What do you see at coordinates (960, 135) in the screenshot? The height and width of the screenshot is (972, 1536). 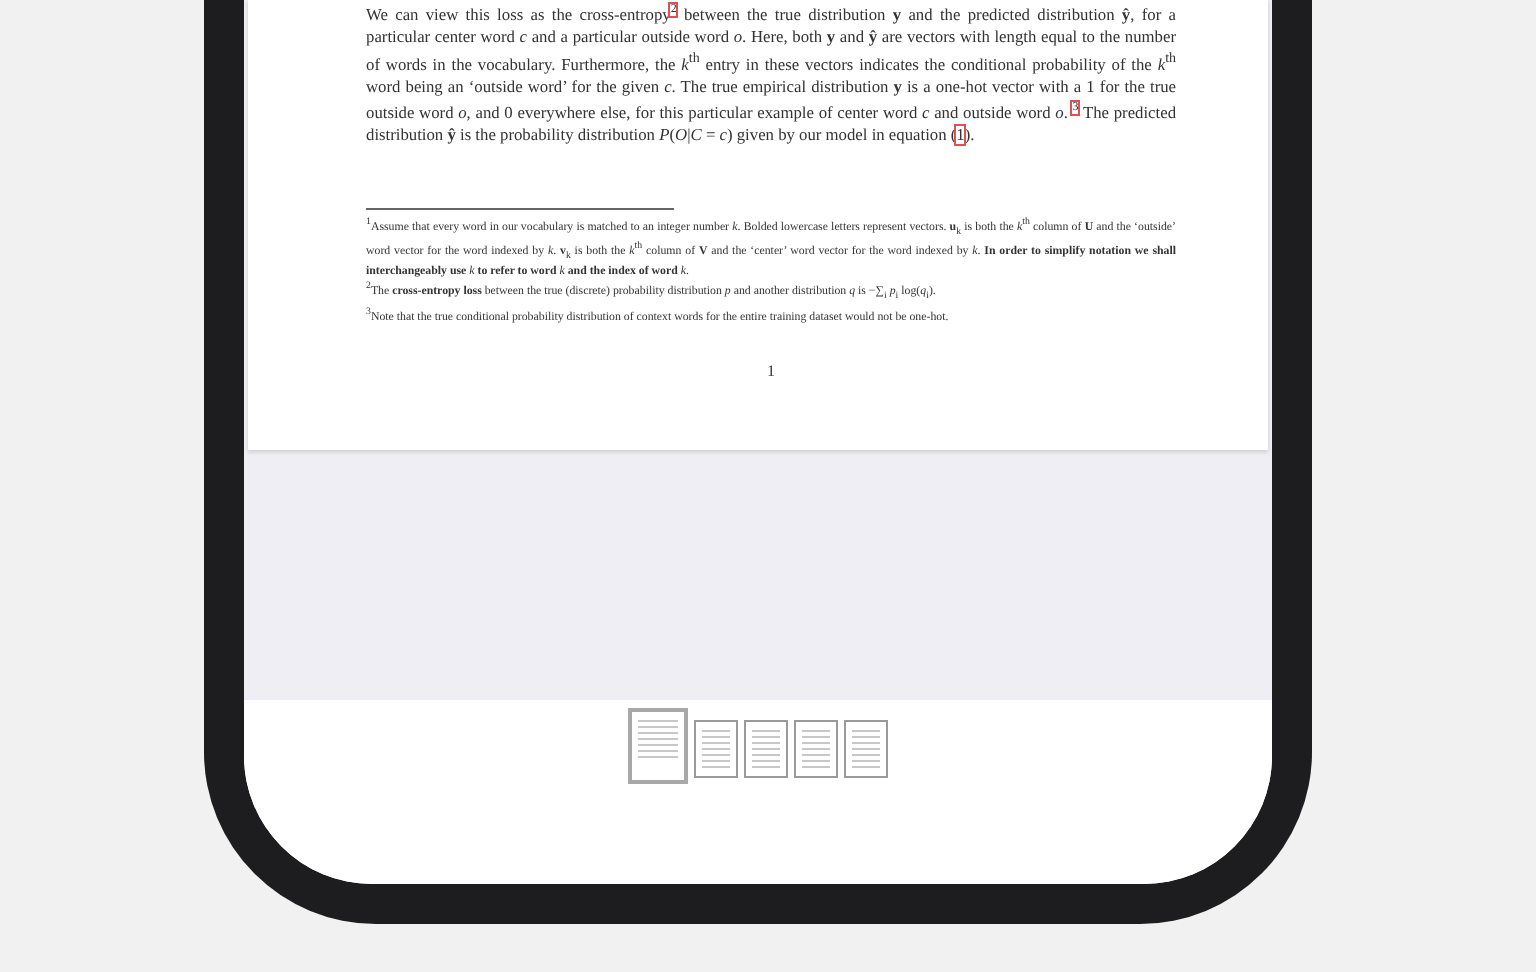 I see `reference-link: 1` at bounding box center [960, 135].